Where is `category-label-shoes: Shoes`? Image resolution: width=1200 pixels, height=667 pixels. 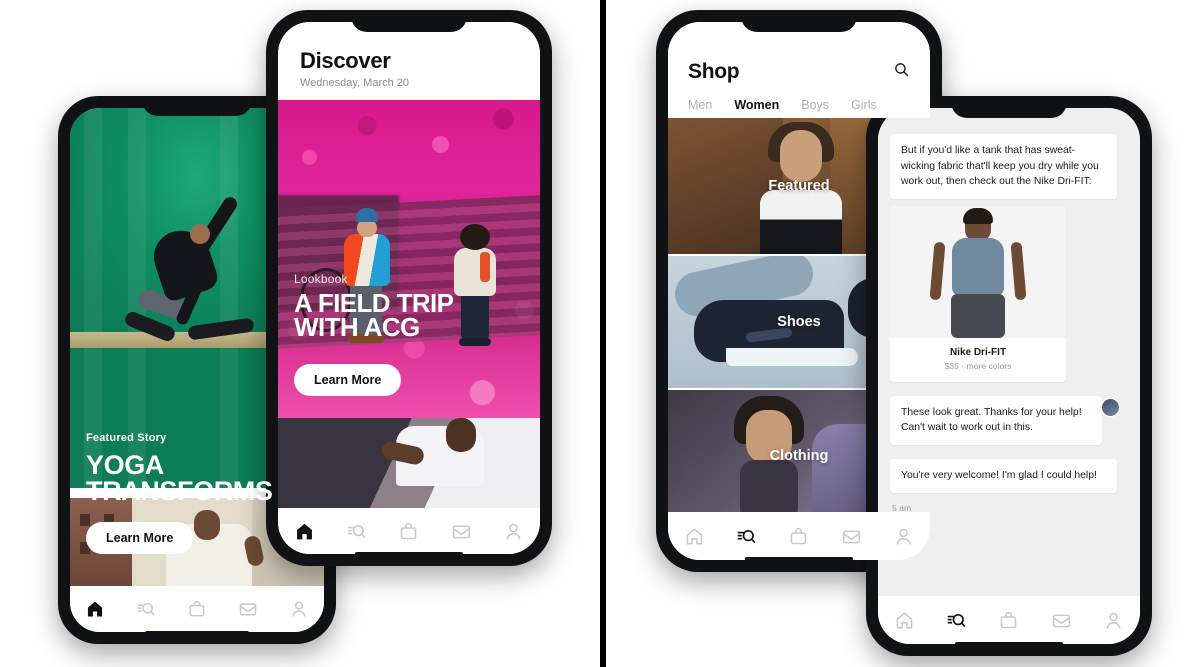
category-label-shoes: Shoes is located at coordinates (799, 322).